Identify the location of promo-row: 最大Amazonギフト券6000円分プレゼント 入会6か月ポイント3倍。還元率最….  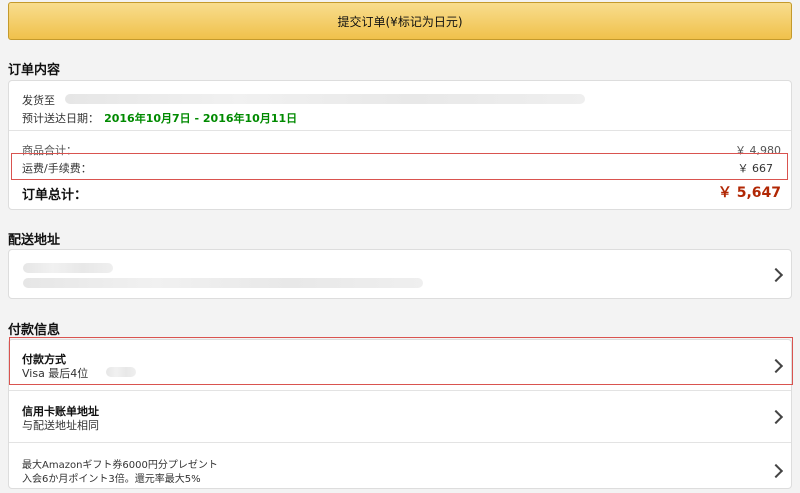
(400, 466).